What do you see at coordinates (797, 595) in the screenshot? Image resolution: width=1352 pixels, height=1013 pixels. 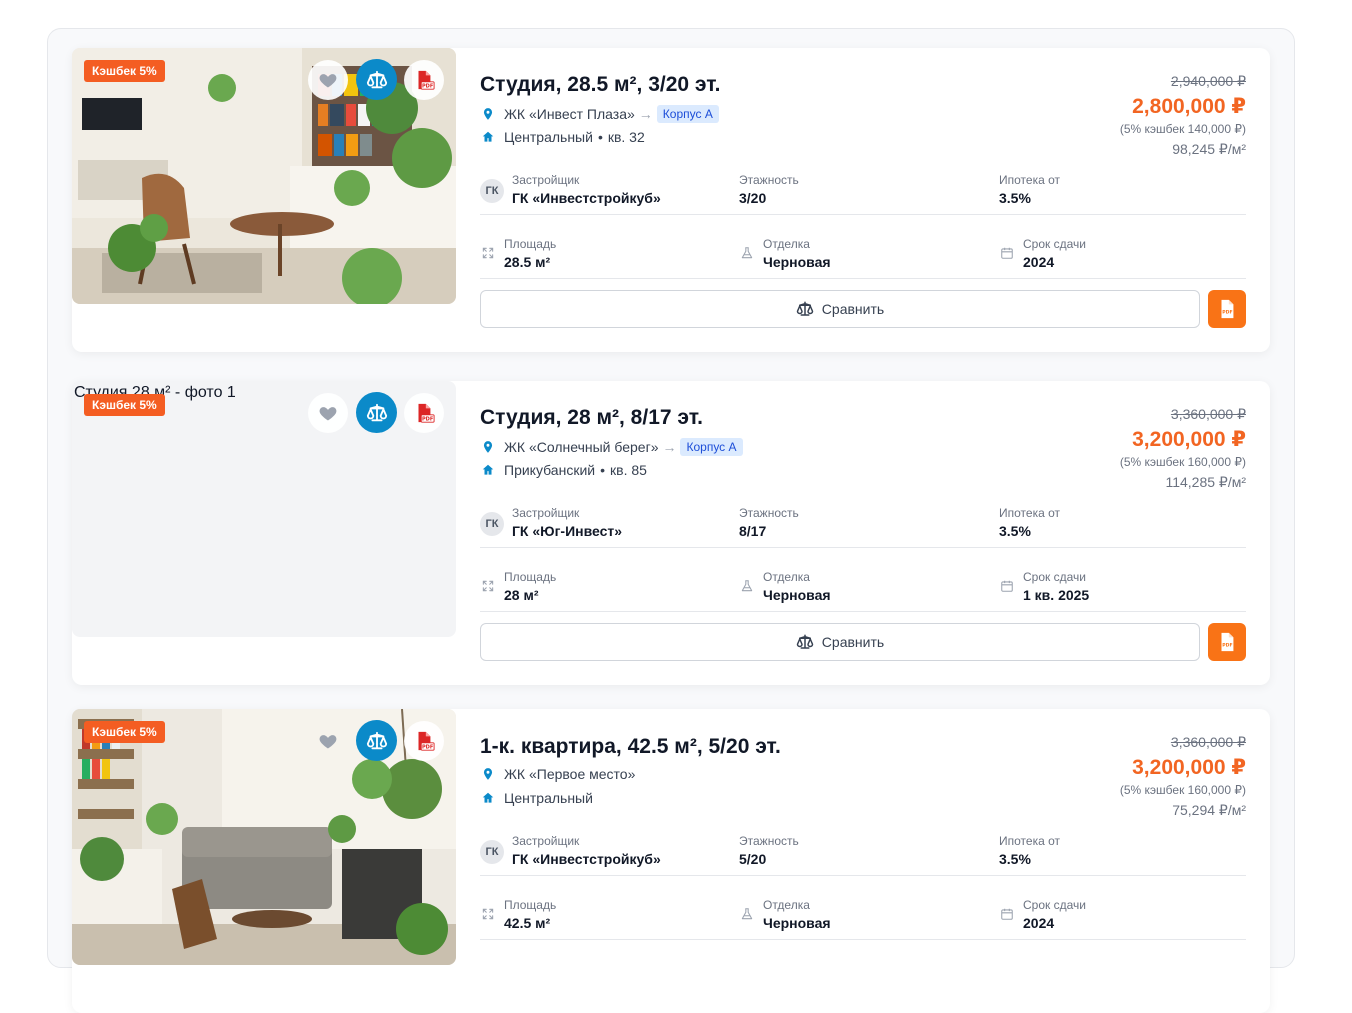 I see `finish-value: Черновая` at bounding box center [797, 595].